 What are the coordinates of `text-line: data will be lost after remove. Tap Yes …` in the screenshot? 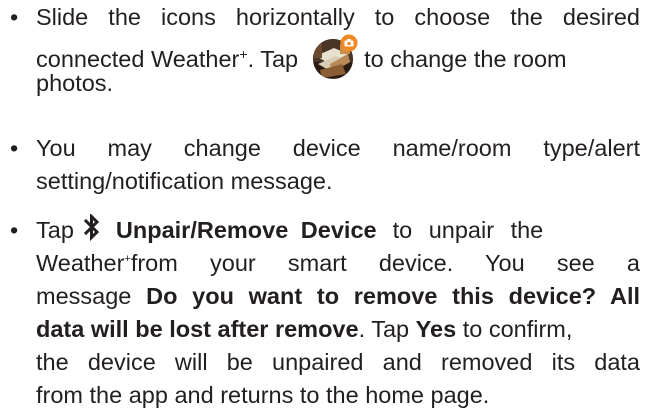 It's located at (338, 329).